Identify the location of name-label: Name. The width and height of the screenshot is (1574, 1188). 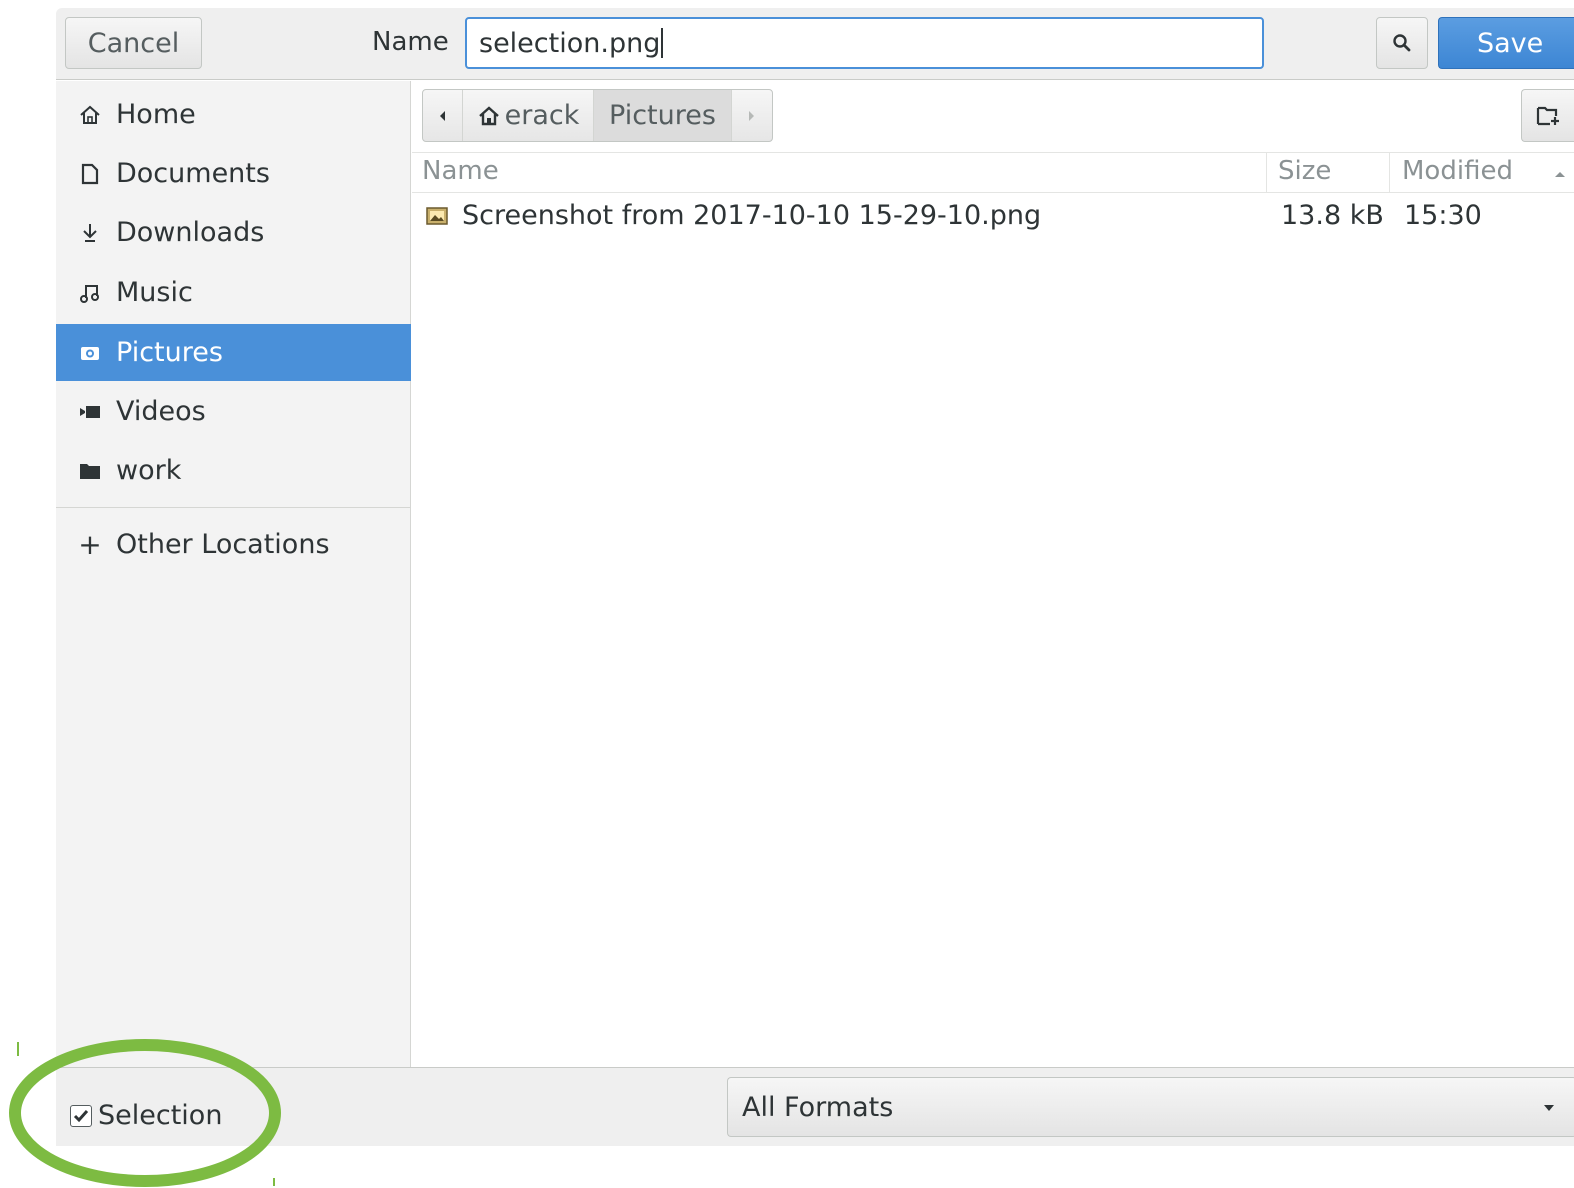
(410, 42).